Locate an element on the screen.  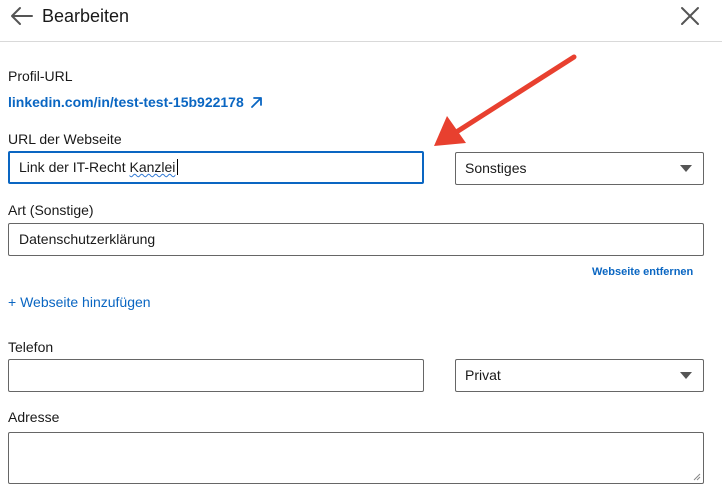
website-type-input: Datenschutzerklärung is located at coordinates (356, 239).